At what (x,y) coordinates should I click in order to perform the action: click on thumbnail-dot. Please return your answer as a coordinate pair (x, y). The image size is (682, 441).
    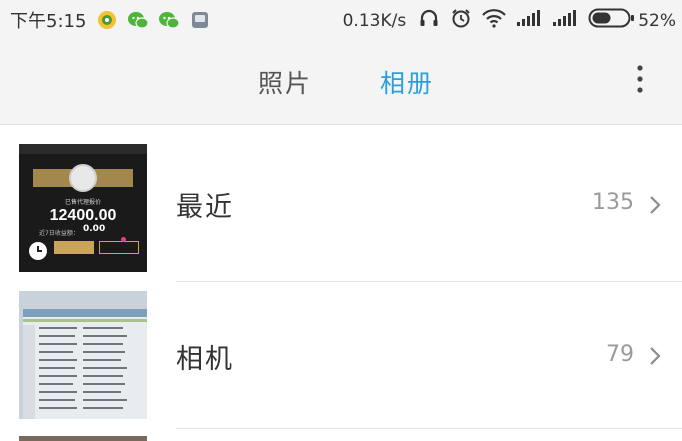
    Looking at the image, I should click on (123, 239).